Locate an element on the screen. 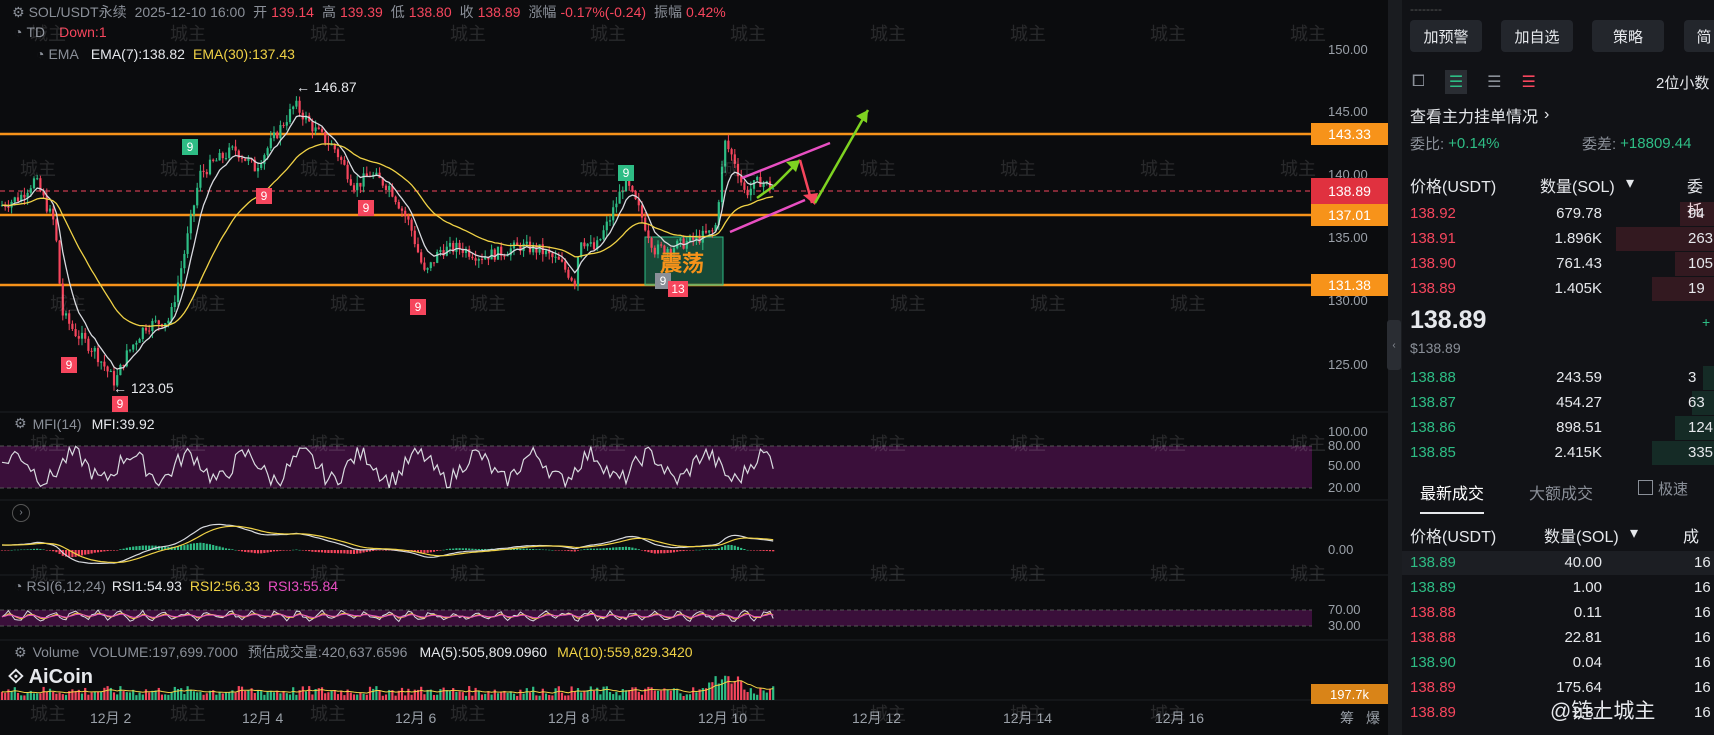  liquidation-button: 爆 is located at coordinates (1373, 718).